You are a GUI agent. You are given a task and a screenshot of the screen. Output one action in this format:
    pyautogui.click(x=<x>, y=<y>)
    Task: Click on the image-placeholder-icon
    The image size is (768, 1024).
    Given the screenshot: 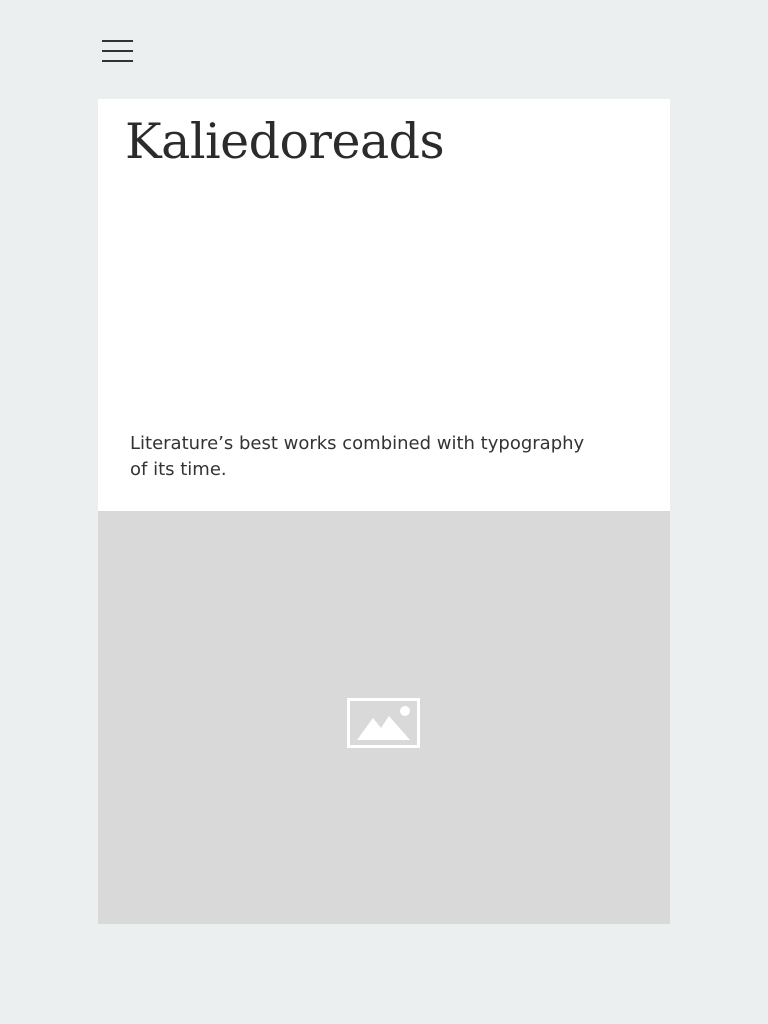 What is the action you would take?
    pyautogui.click(x=383, y=723)
    